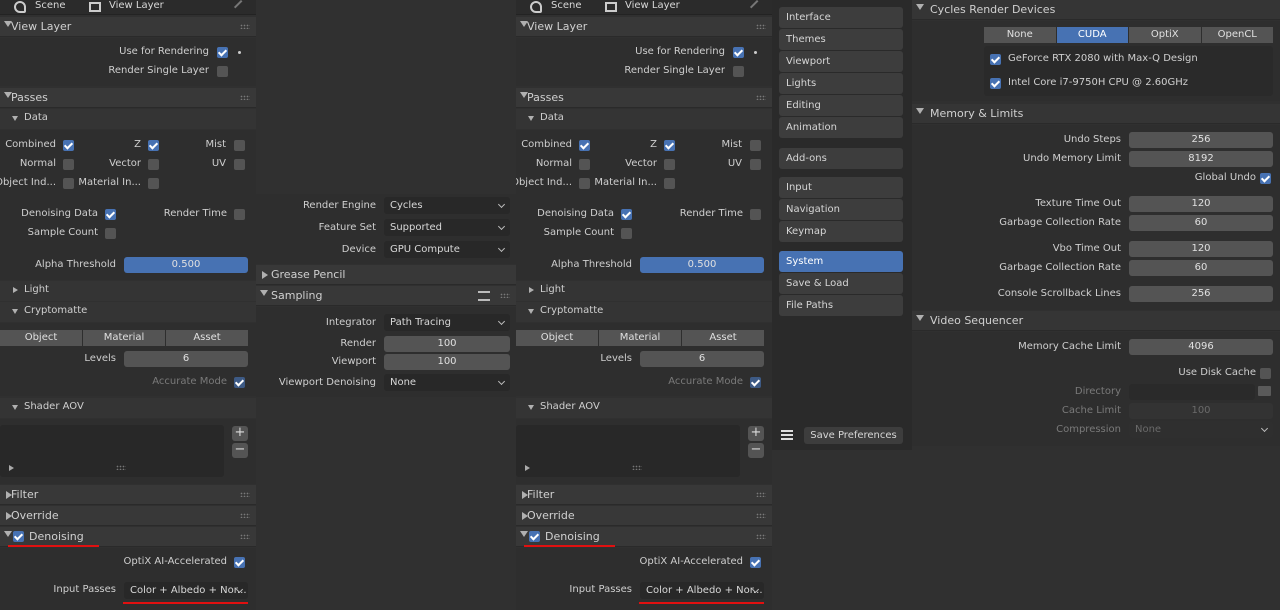 This screenshot has width=1280, height=610. What do you see at coordinates (995, 83) in the screenshot?
I see `cpu-device-checkbox` at bounding box center [995, 83].